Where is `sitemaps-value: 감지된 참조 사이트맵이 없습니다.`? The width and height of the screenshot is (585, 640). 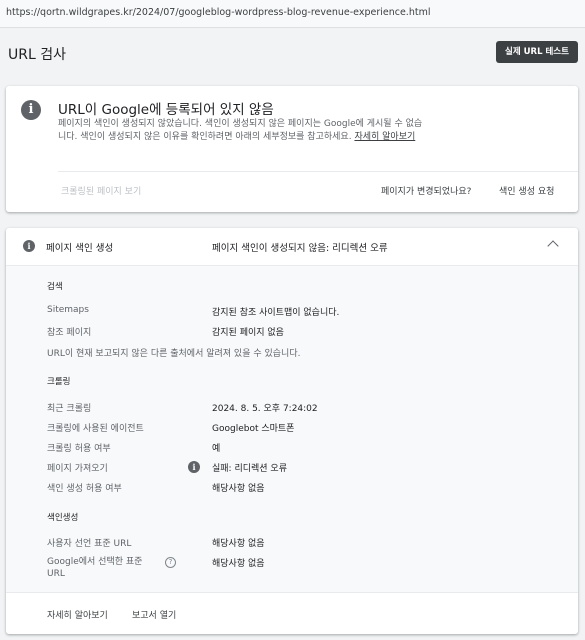 sitemaps-value: 감지된 참조 사이트맵이 없습니다. is located at coordinates (276, 313).